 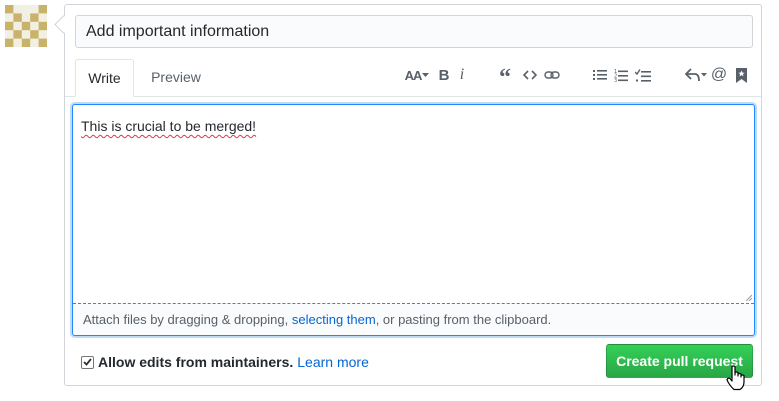 I want to click on quote-icon: “, so click(x=505, y=77).